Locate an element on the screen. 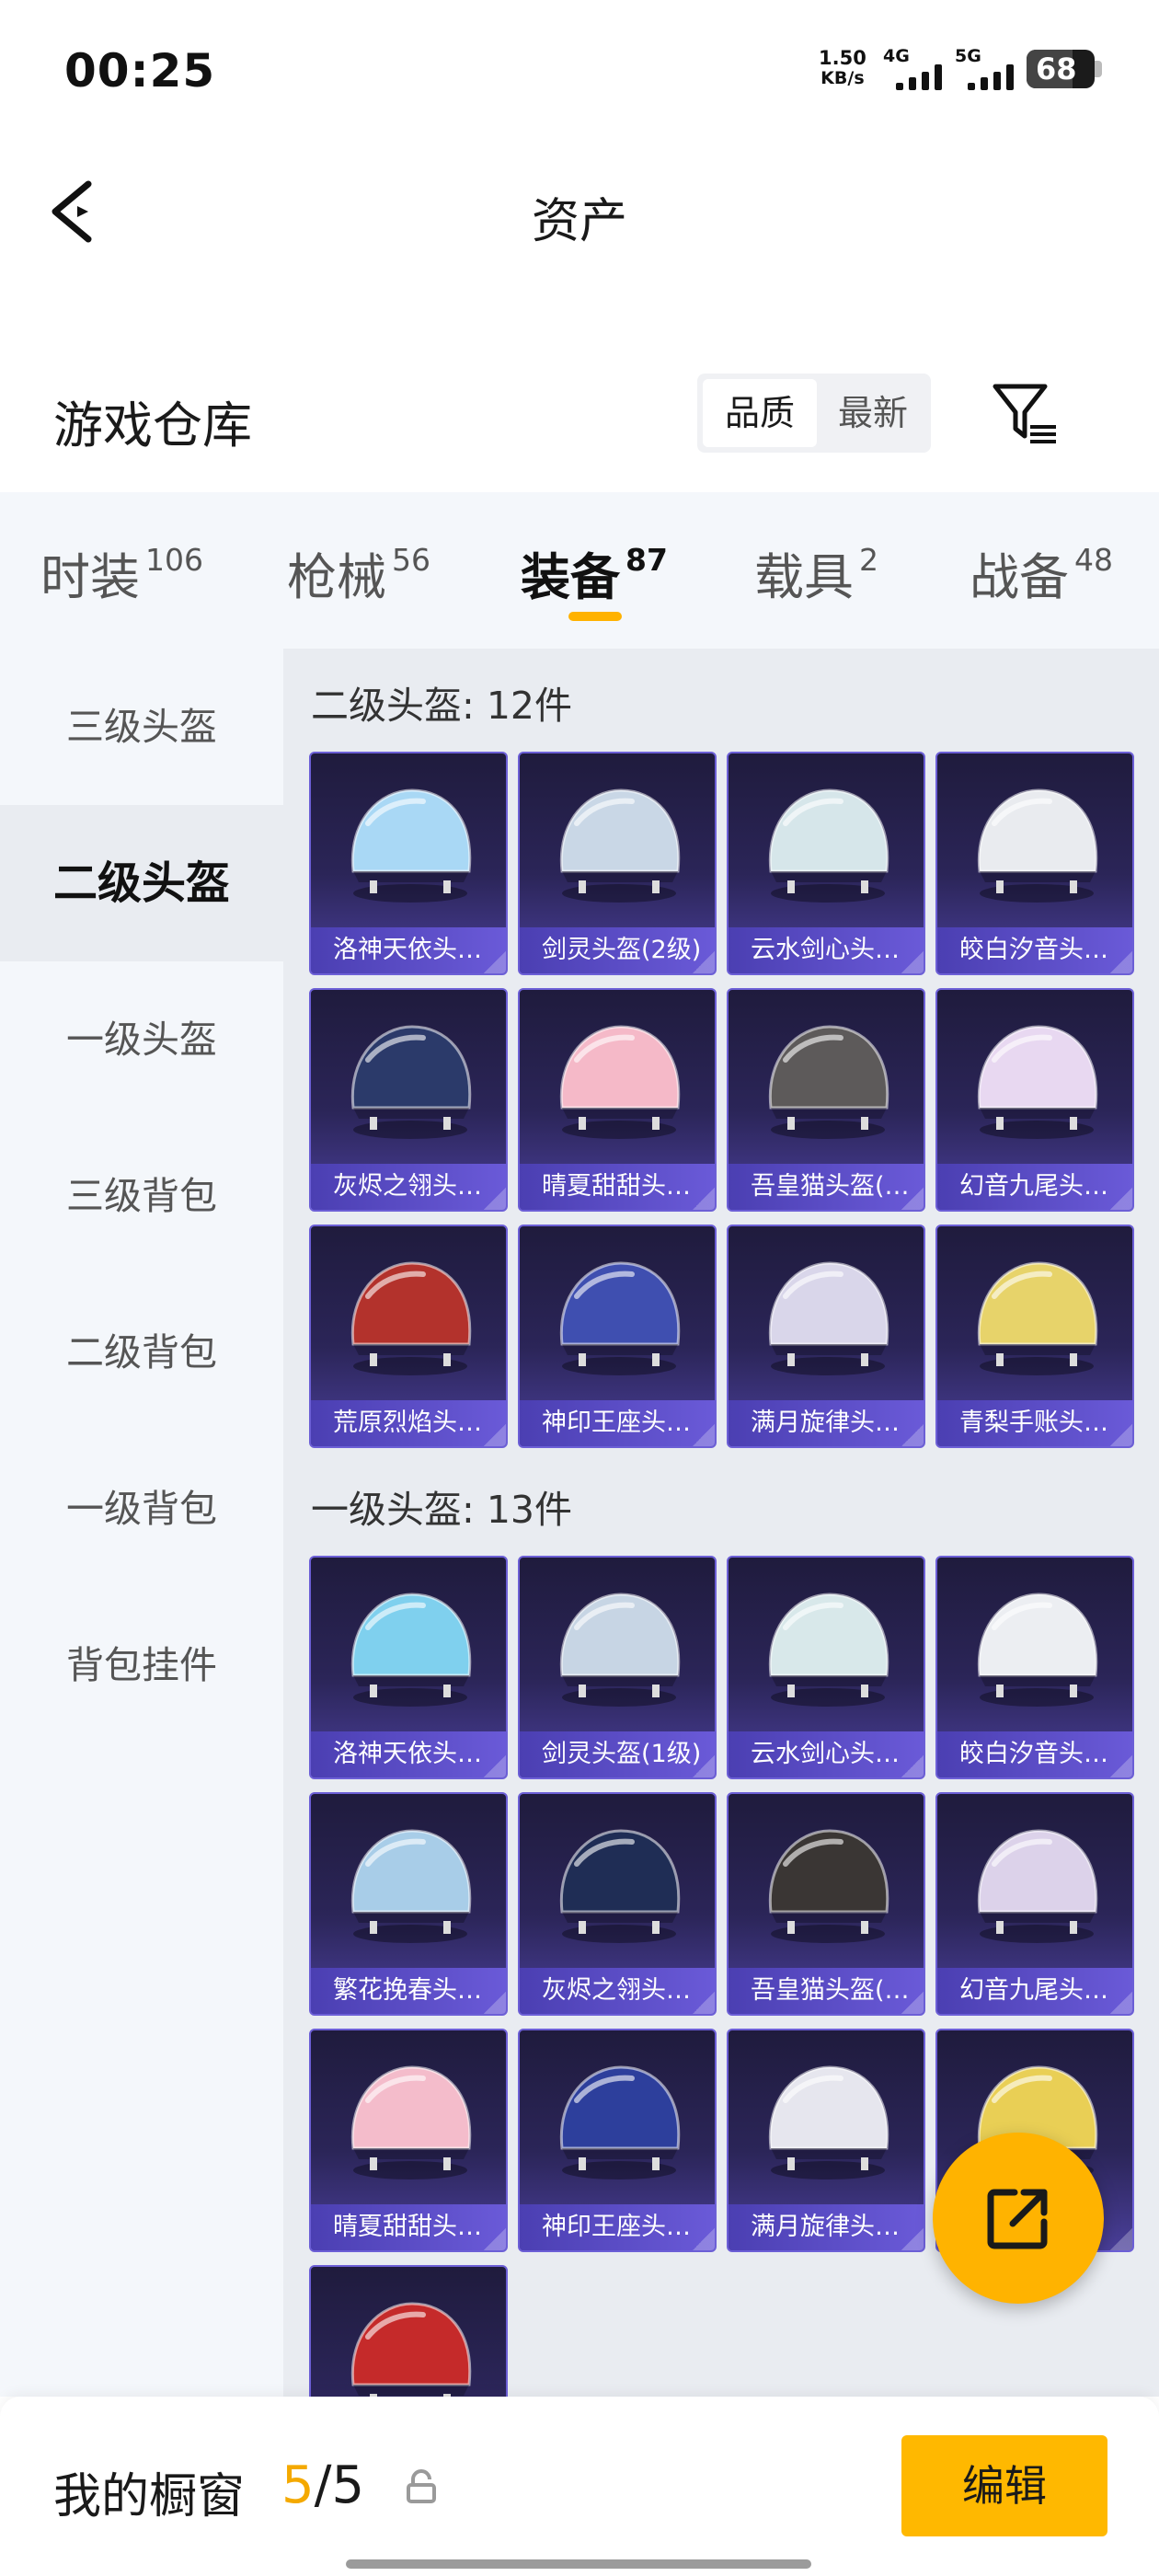 Image resolution: width=1159 pixels, height=2576 pixels. item-card: 剑灵头盔(2级) is located at coordinates (617, 863).